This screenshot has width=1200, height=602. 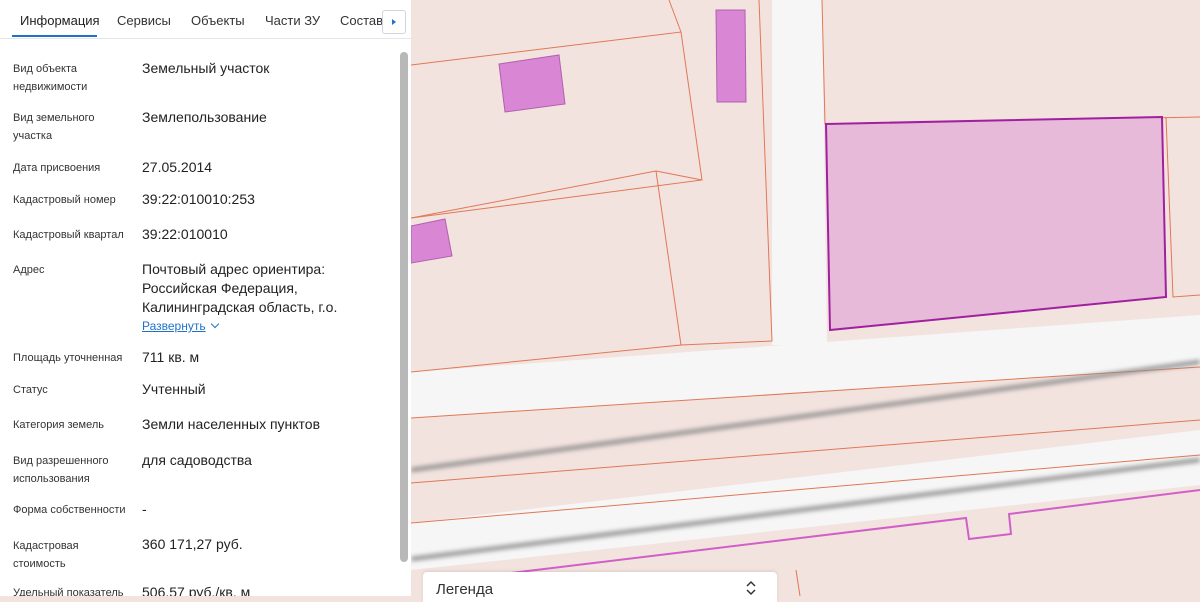 What do you see at coordinates (57, 168) in the screenshot?
I see `field-label: Дата присвоения` at bounding box center [57, 168].